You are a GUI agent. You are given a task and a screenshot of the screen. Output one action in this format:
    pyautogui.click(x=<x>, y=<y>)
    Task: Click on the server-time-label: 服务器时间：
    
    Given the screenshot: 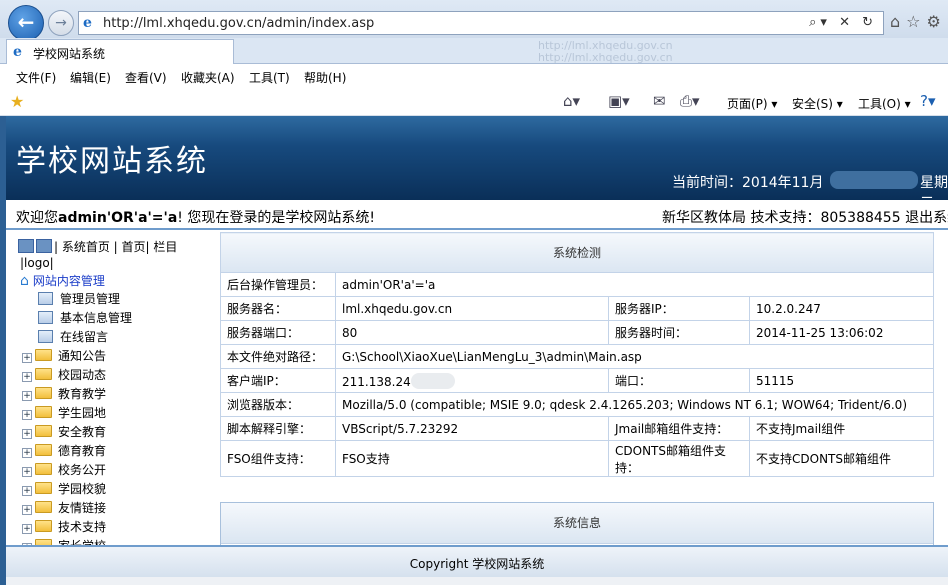 What is the action you would take?
    pyautogui.click(x=679, y=332)
    